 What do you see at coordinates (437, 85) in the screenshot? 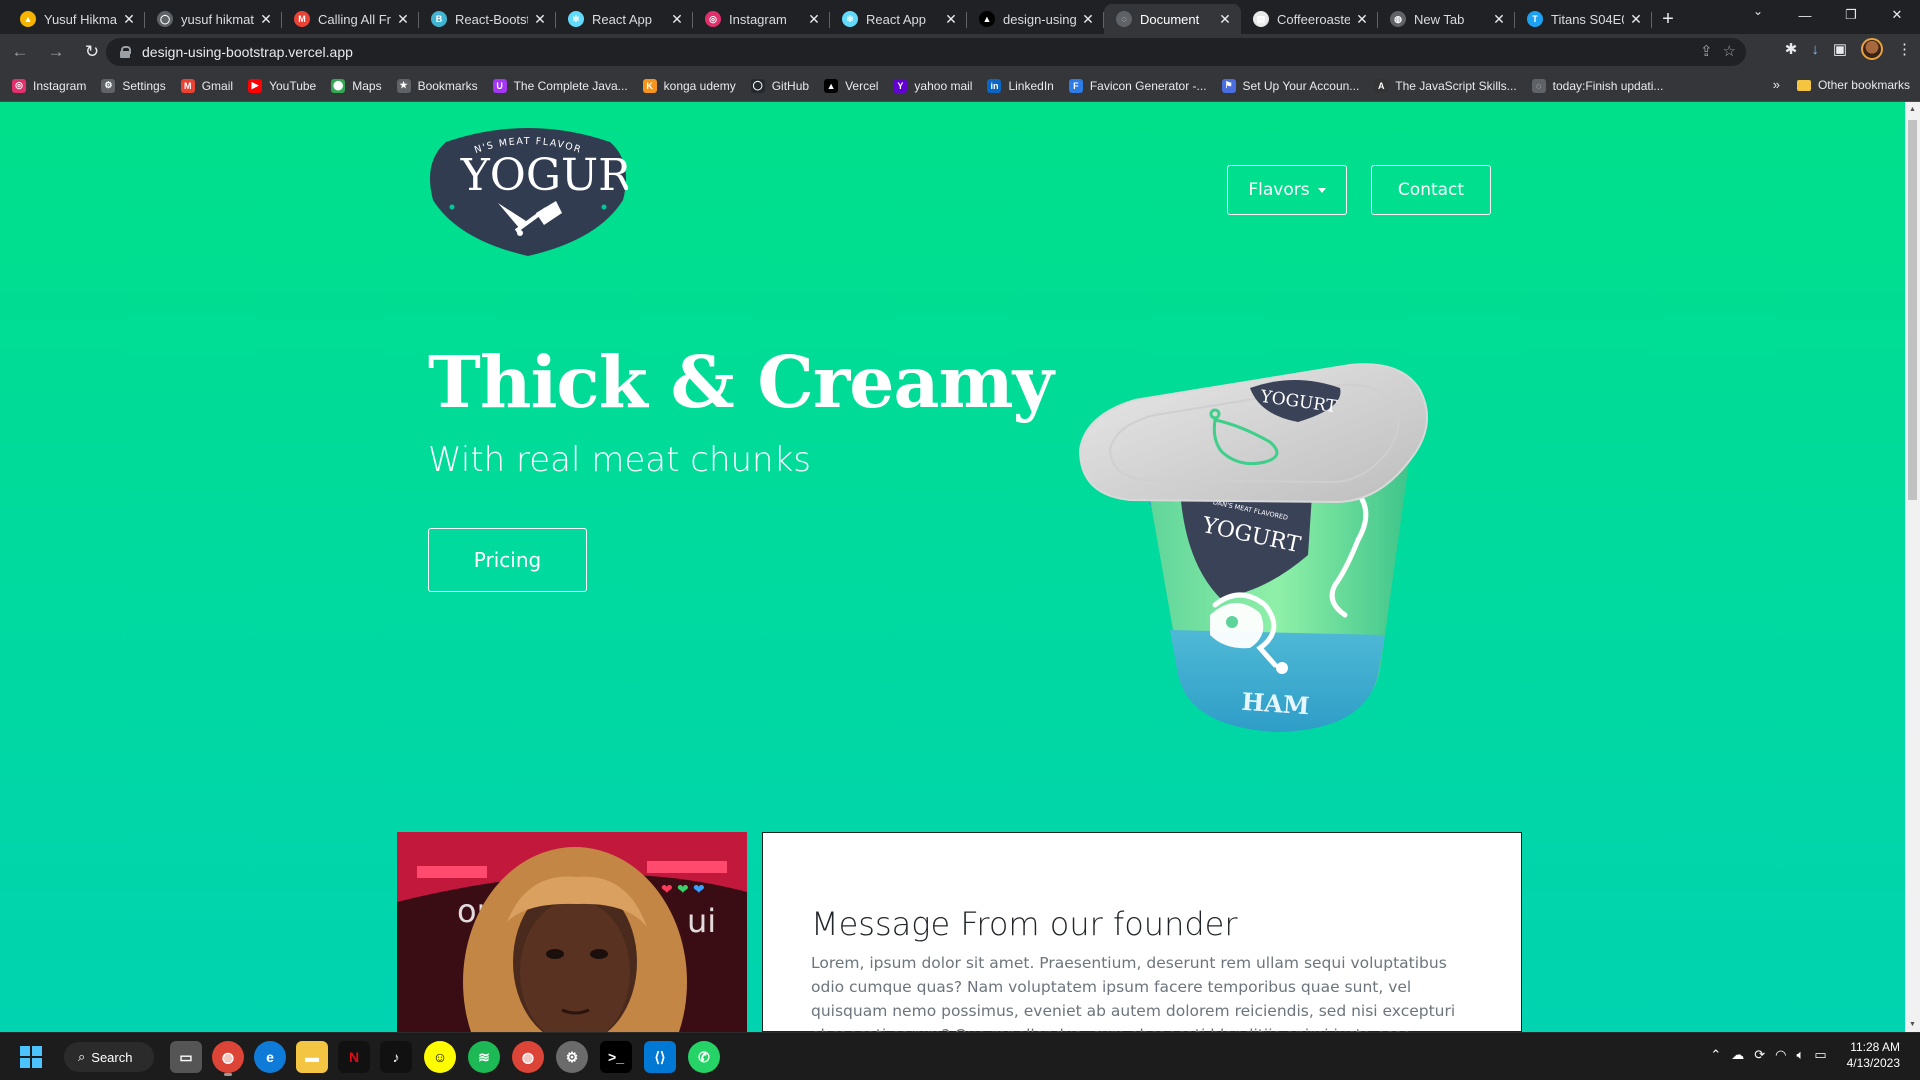
I see `bookmark-item: ★ Bookmarks` at bounding box center [437, 85].